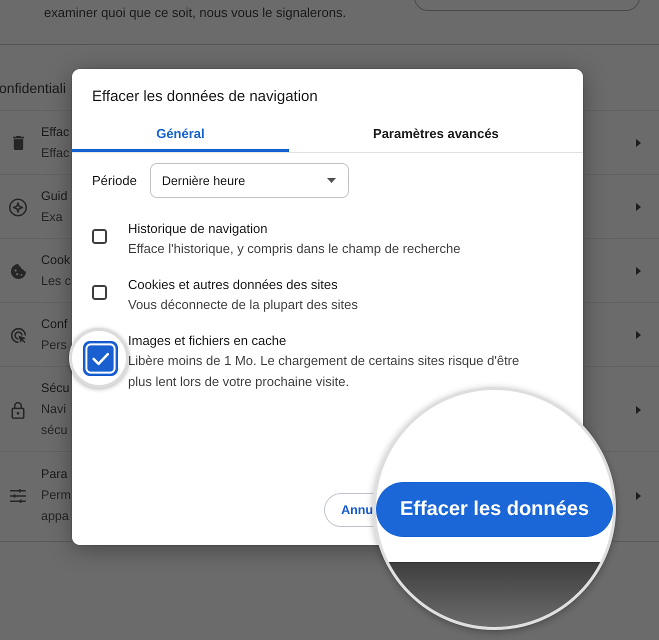 This screenshot has width=659, height=640. Describe the element at coordinates (195, 13) in the screenshot. I see `notice-text: examiner quoi que ce soit, nous vous le signalerons.` at that location.